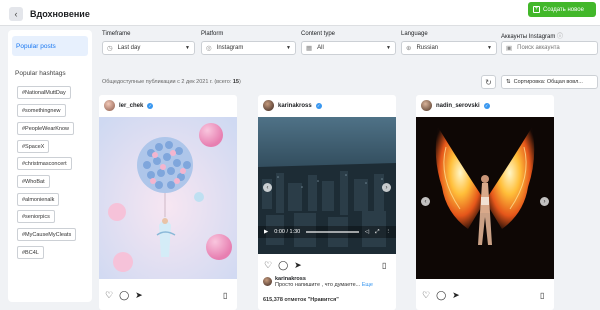 The image size is (600, 310). I want to click on info-icon: ⓘ, so click(560, 37).